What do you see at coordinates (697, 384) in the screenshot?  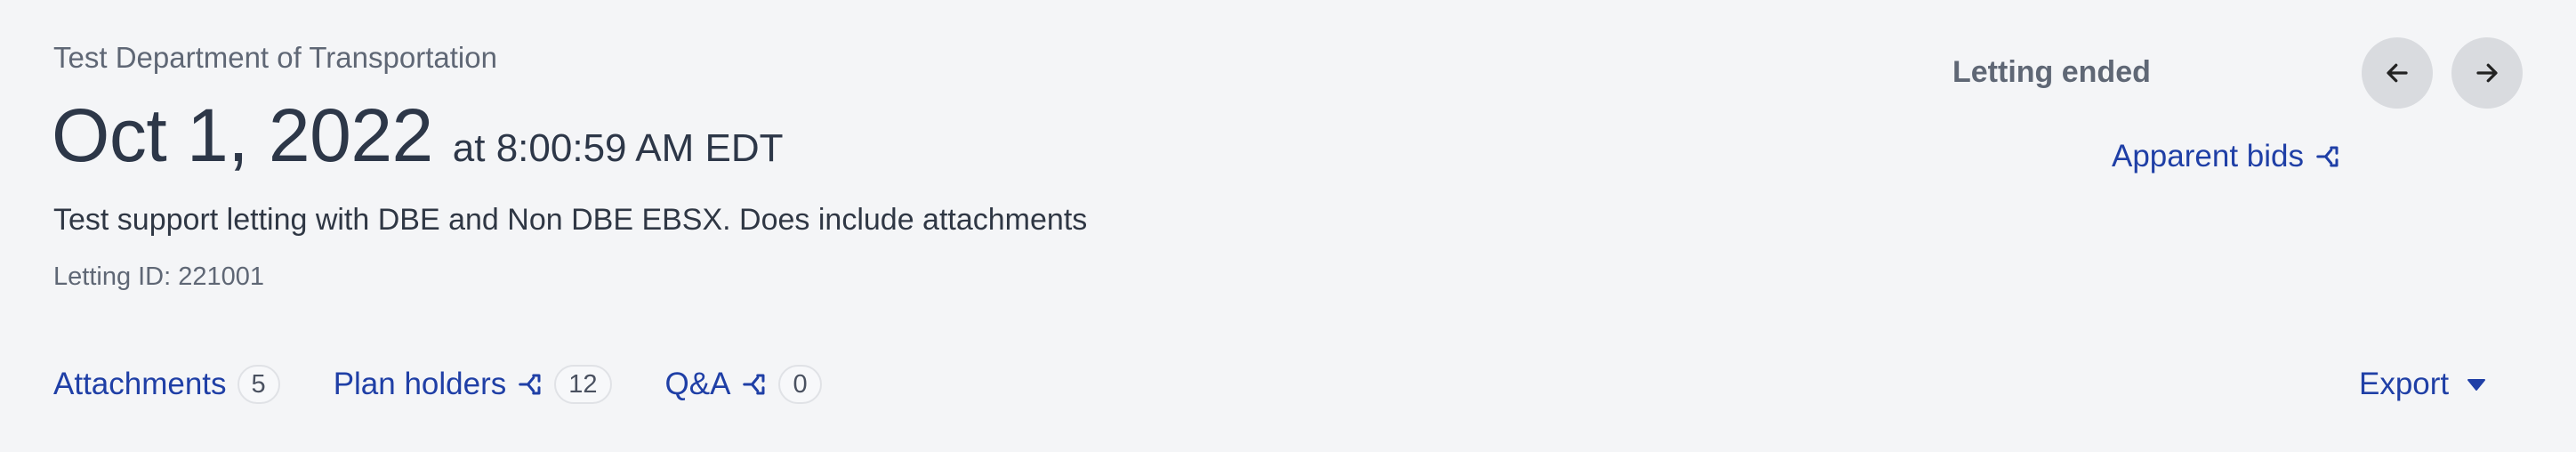 I see `tab-qa-label: Q&A` at bounding box center [697, 384].